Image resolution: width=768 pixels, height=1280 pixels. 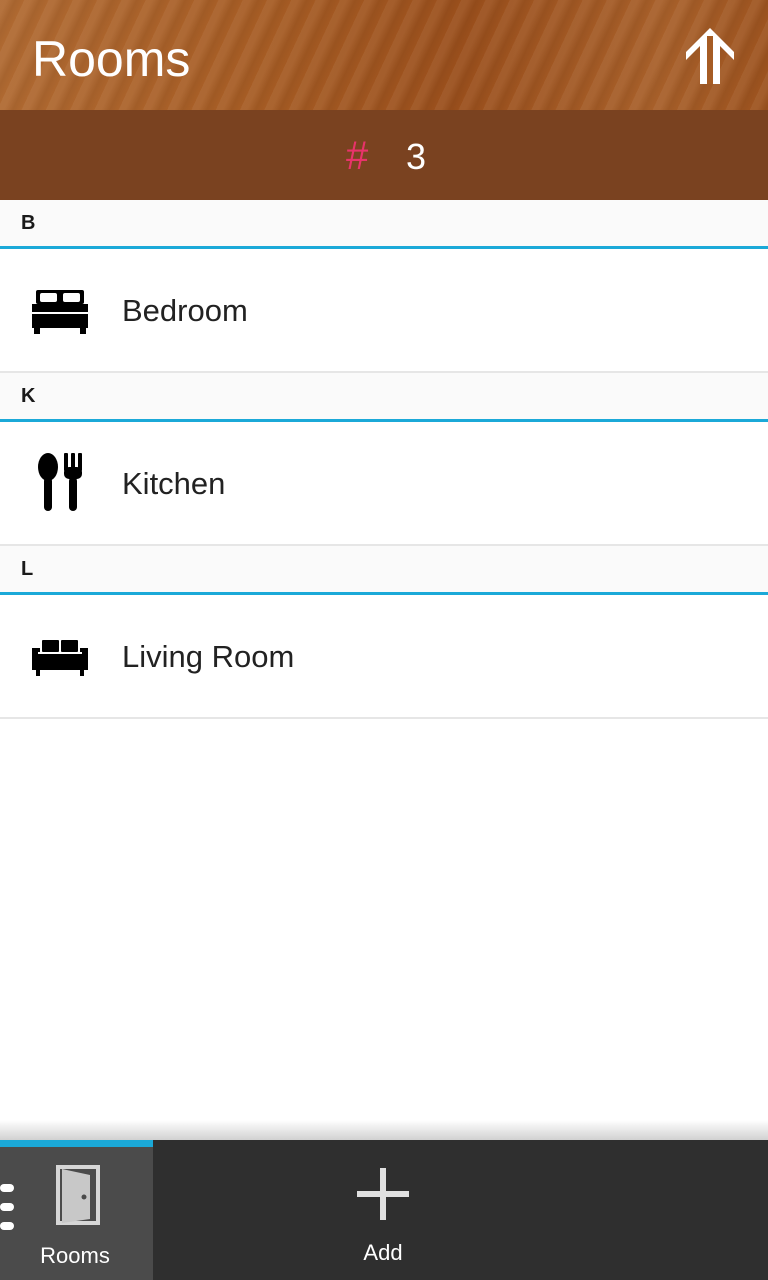 What do you see at coordinates (28, 223) in the screenshot?
I see `section-letter: B` at bounding box center [28, 223].